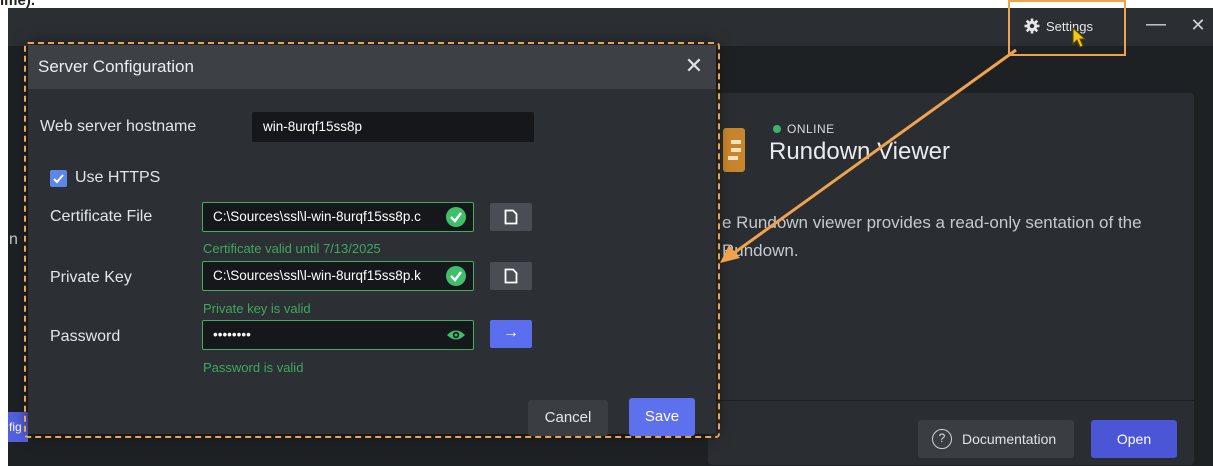 This screenshot has width=1213, height=466. What do you see at coordinates (942, 439) in the screenshot?
I see `help-icon: ?` at bounding box center [942, 439].